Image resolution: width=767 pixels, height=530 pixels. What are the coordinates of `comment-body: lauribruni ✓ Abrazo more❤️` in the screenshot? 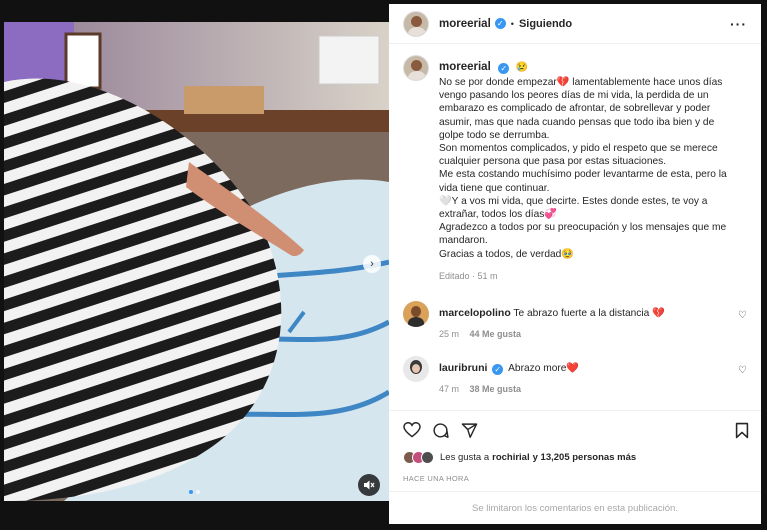 It's located at (584, 368).